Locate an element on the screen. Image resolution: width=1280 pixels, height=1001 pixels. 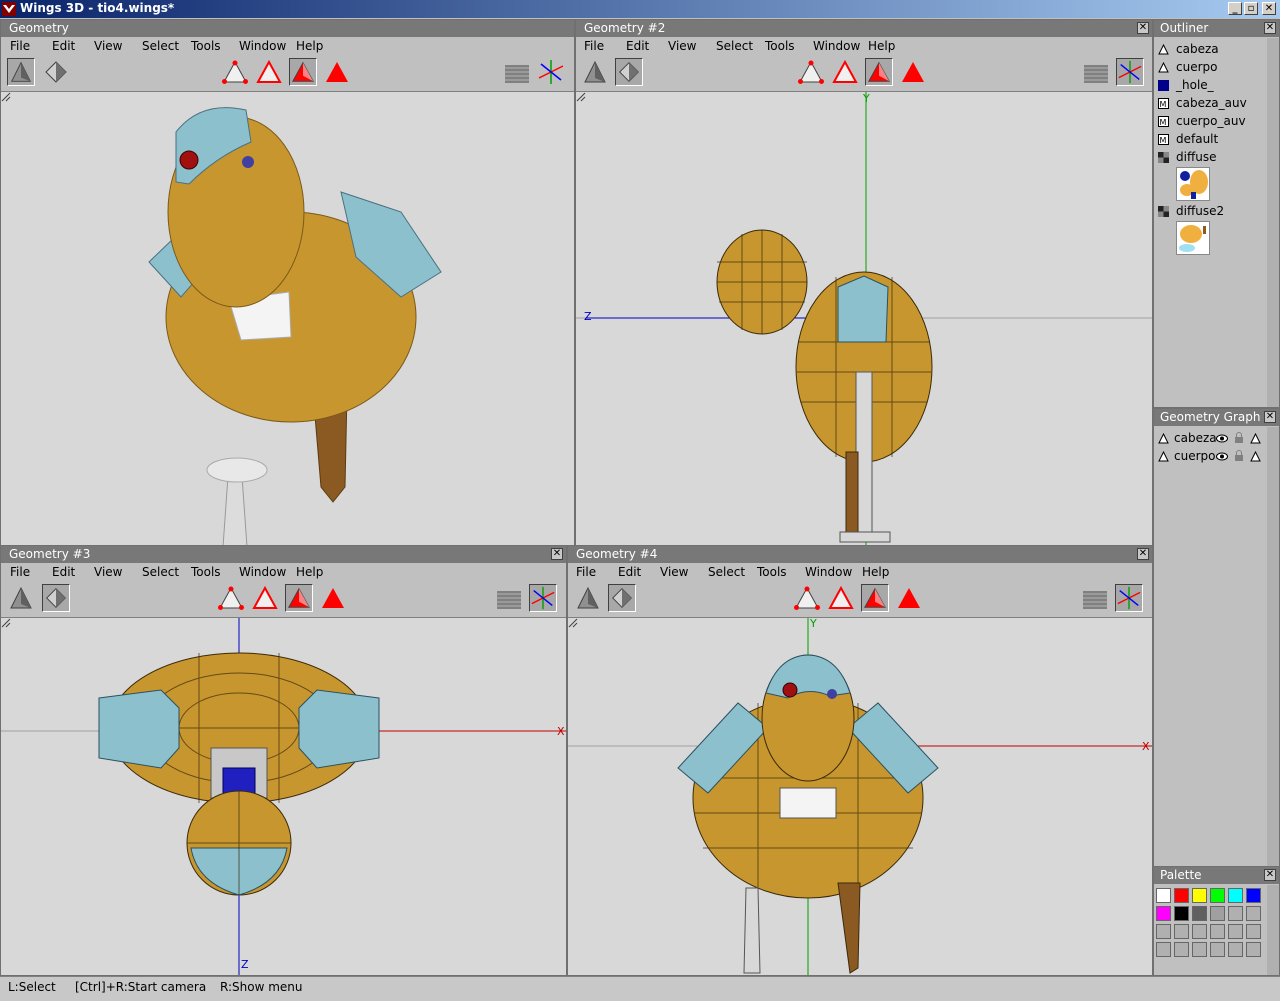
wireframe-toggle-icon is located at coordinates (1255, 438).